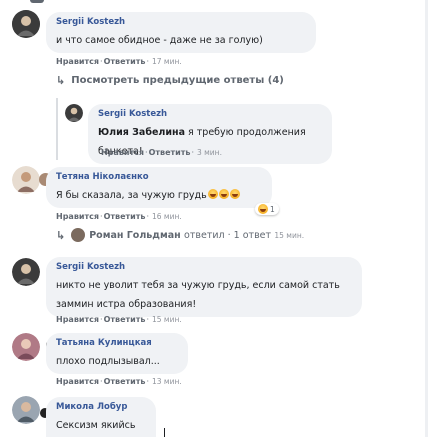 The height and width of the screenshot is (437, 428). Describe the element at coordinates (117, 343) in the screenshot. I see `comment-author: Татьяна Кулинцкая` at that location.